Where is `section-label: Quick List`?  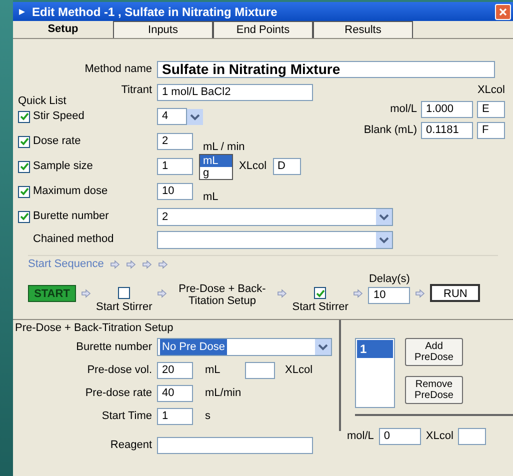
section-label: Quick List is located at coordinates (42, 101).